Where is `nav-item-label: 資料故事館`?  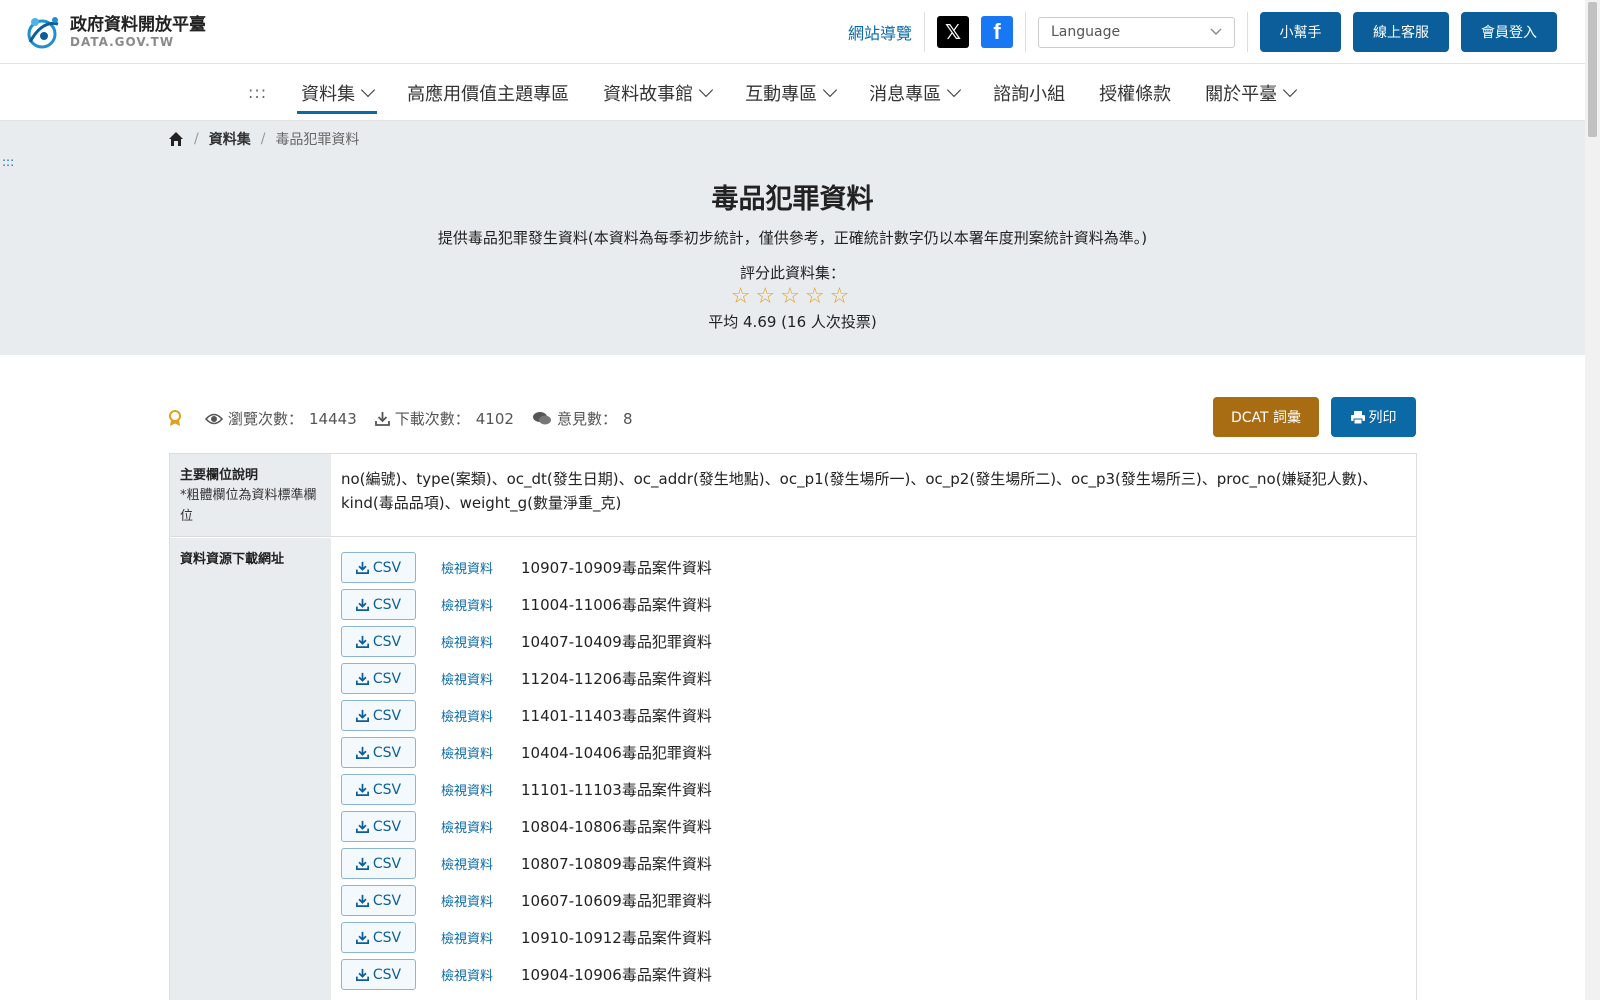 nav-item-label: 資料故事館 is located at coordinates (648, 94).